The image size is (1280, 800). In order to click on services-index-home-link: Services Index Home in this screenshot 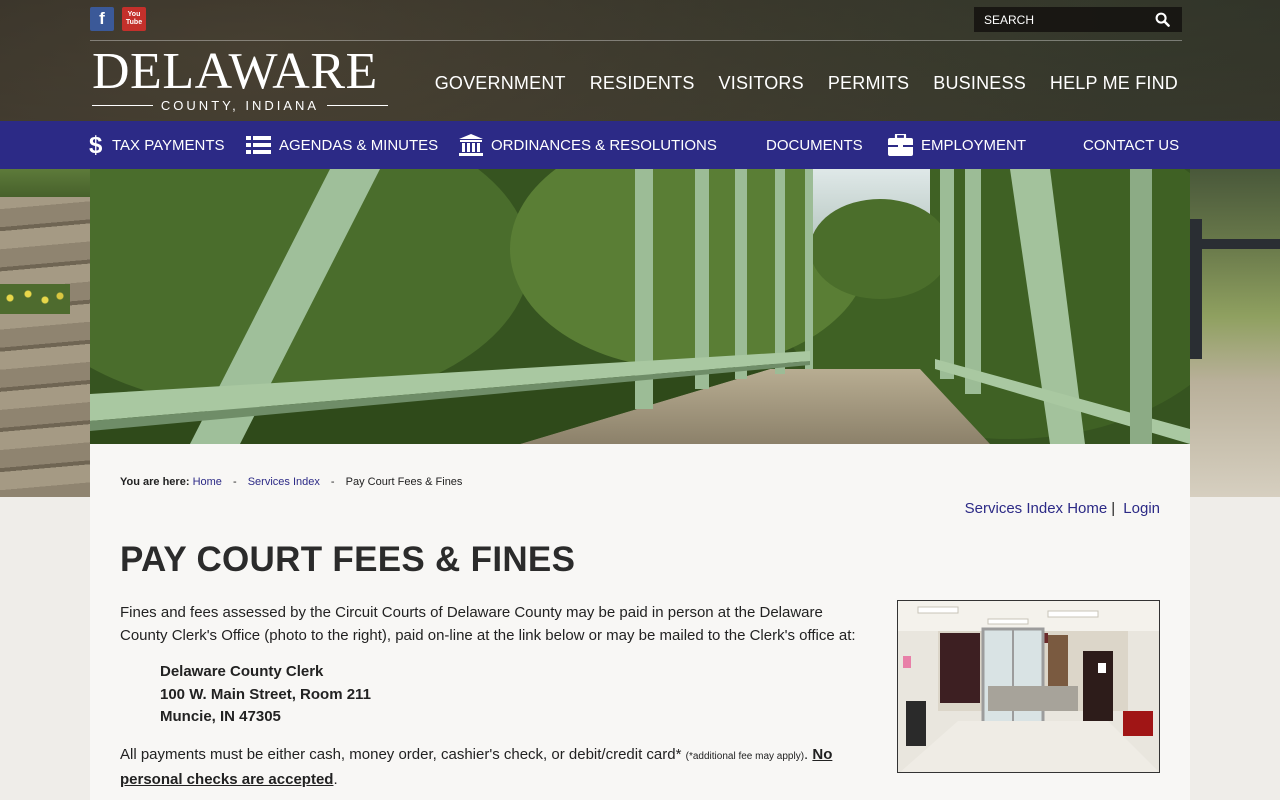, I will do `click(1036, 508)`.